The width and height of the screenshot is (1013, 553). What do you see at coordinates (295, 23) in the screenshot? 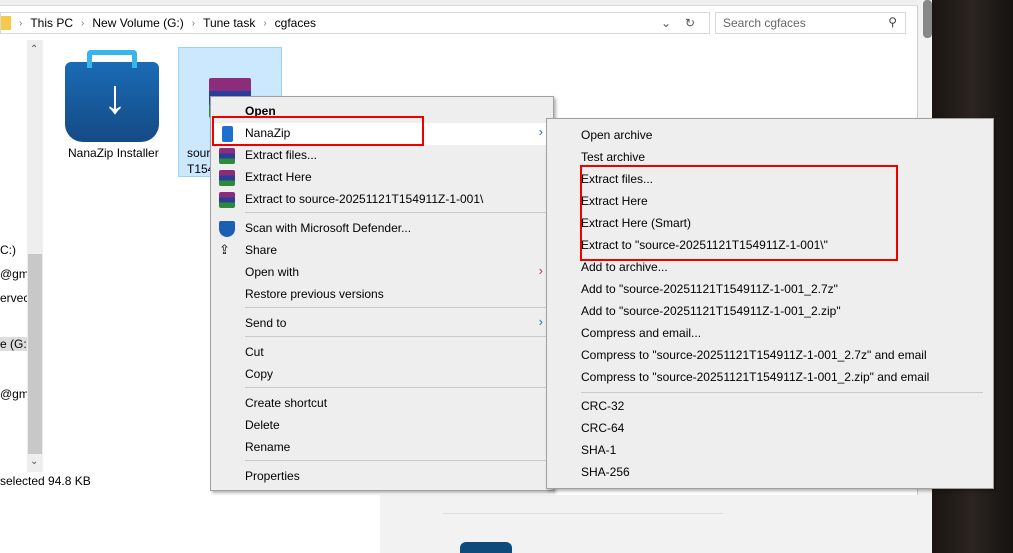
I see `breadcrumb-cgfaces: cgfaces` at bounding box center [295, 23].